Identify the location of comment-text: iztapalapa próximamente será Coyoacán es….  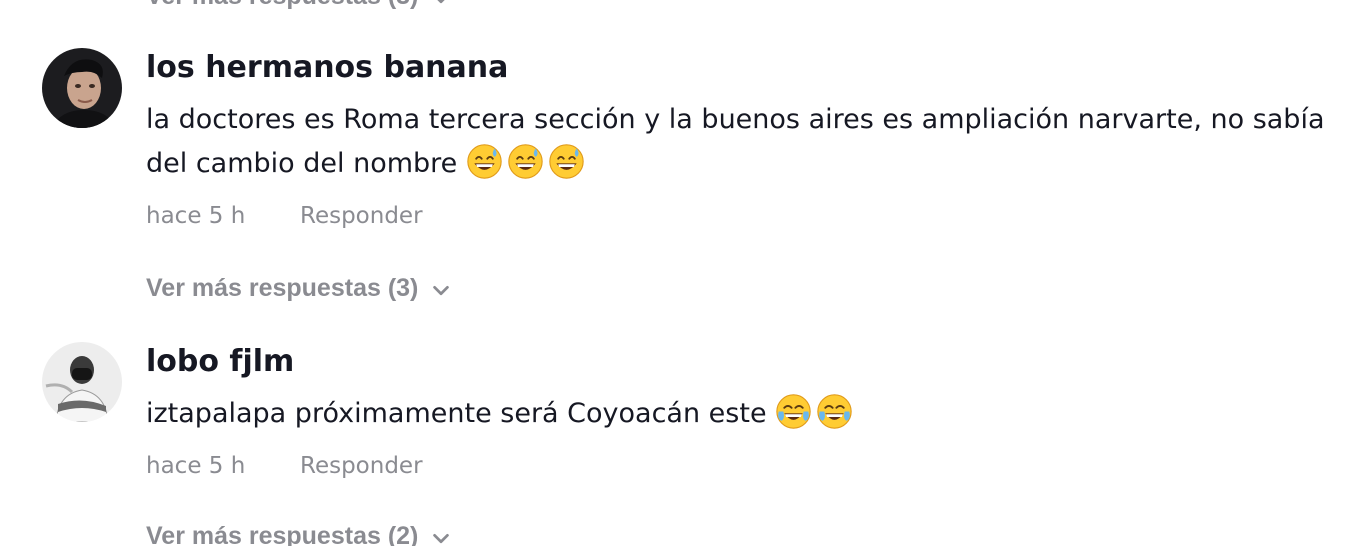
(753, 414).